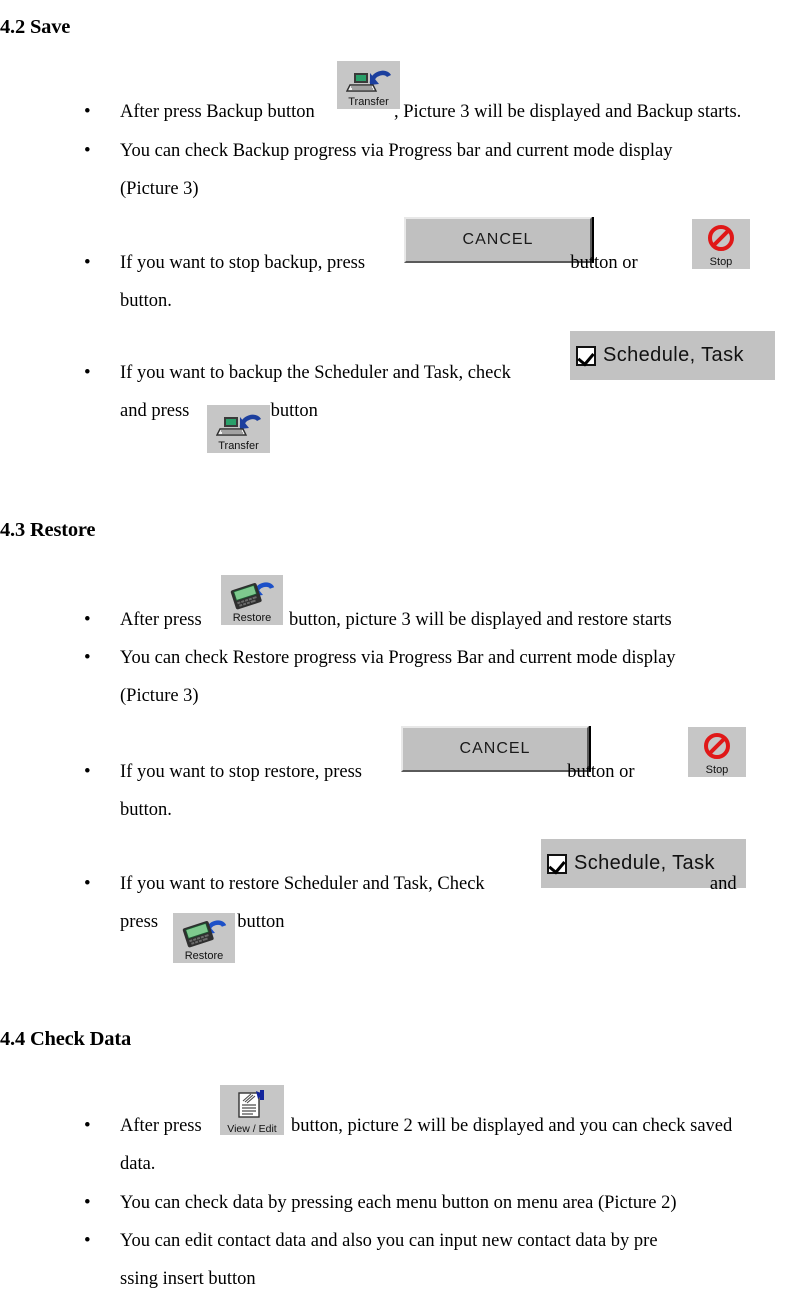  I want to click on check-b1-line2: data., so click(138, 1164).